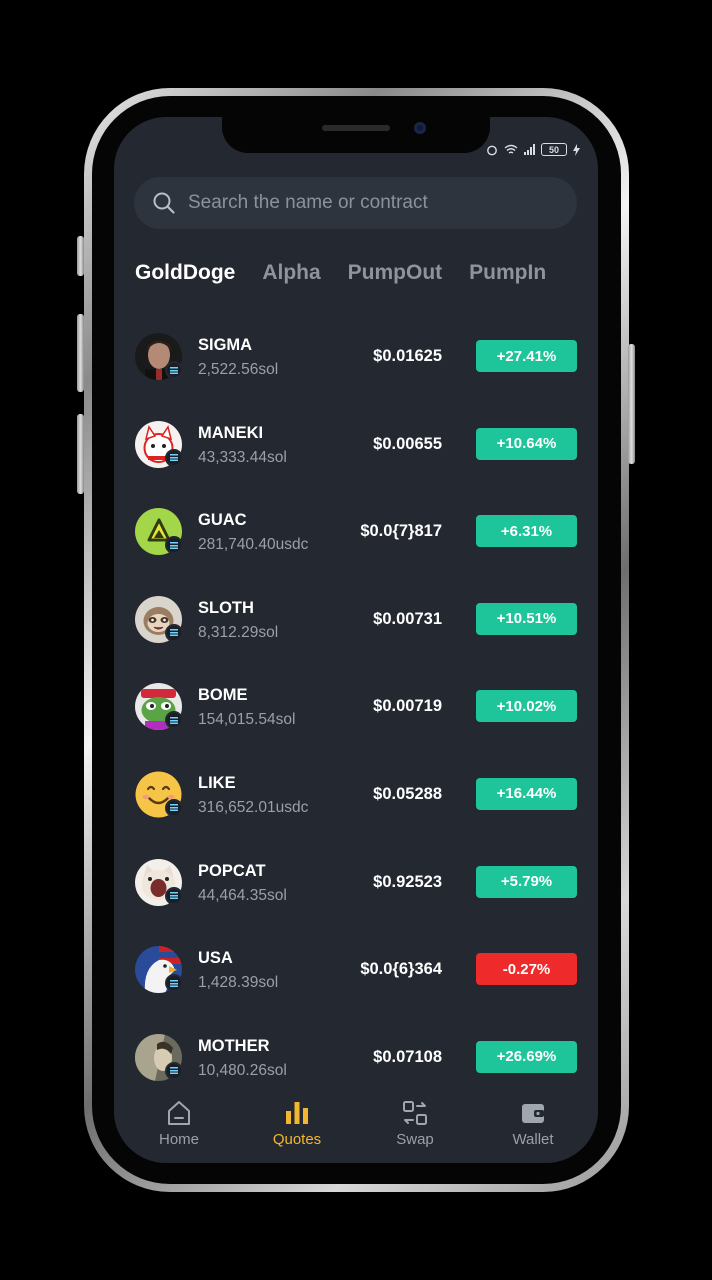 This screenshot has width=712, height=1280. I want to click on token-row-sloth: SLOTH 8,312.29sol $0.00731 +10.51%, so click(356, 620).